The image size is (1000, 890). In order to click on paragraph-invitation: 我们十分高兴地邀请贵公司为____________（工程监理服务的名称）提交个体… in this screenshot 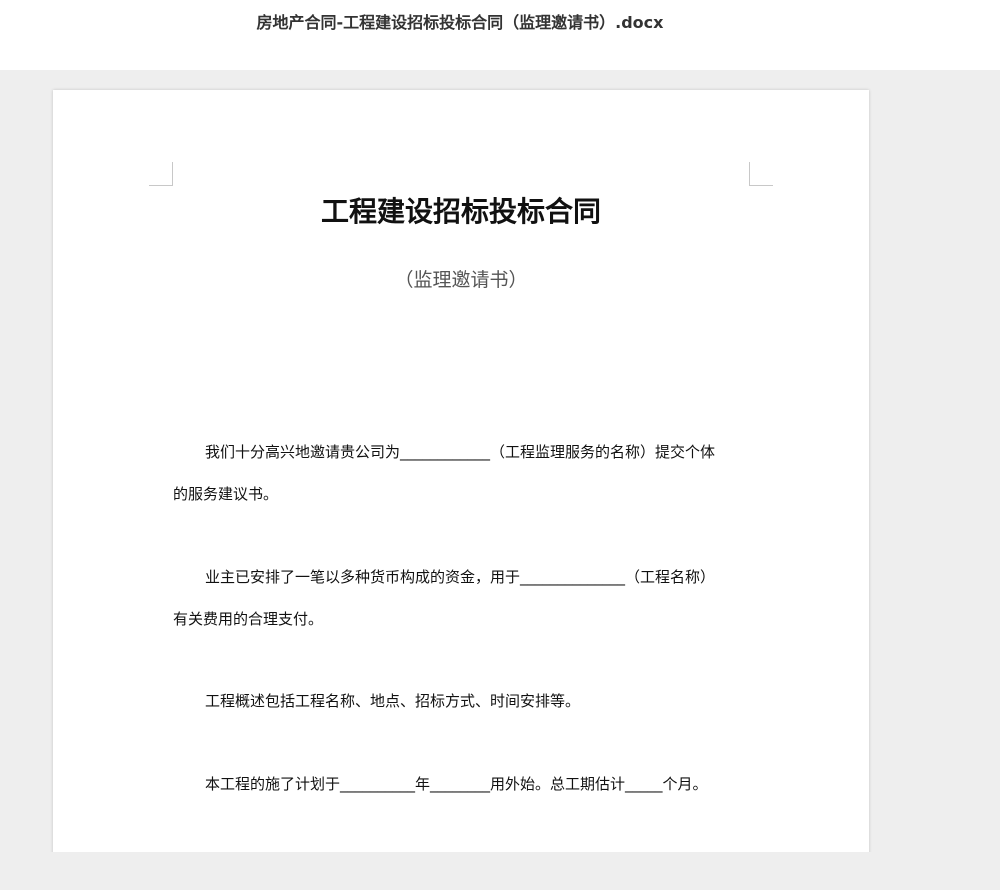, I will do `click(463, 473)`.